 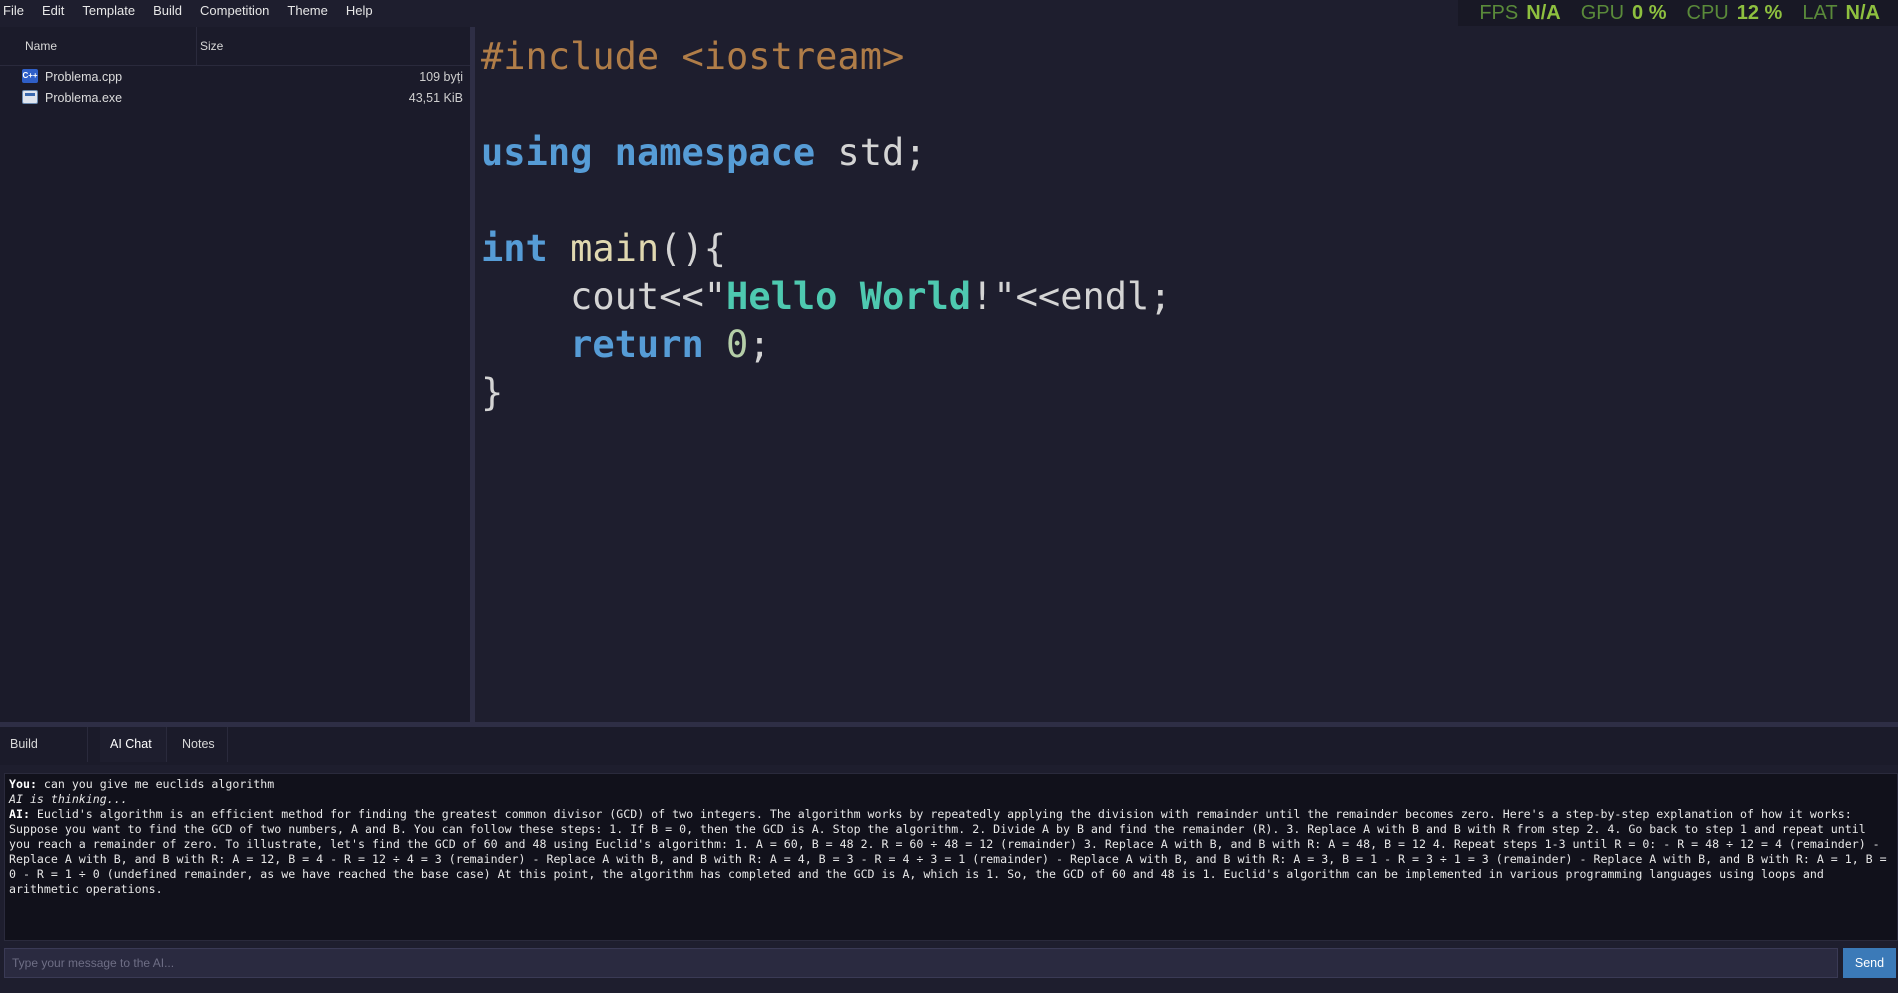 I want to click on file-size: 43,51 KiB, so click(x=435, y=98).